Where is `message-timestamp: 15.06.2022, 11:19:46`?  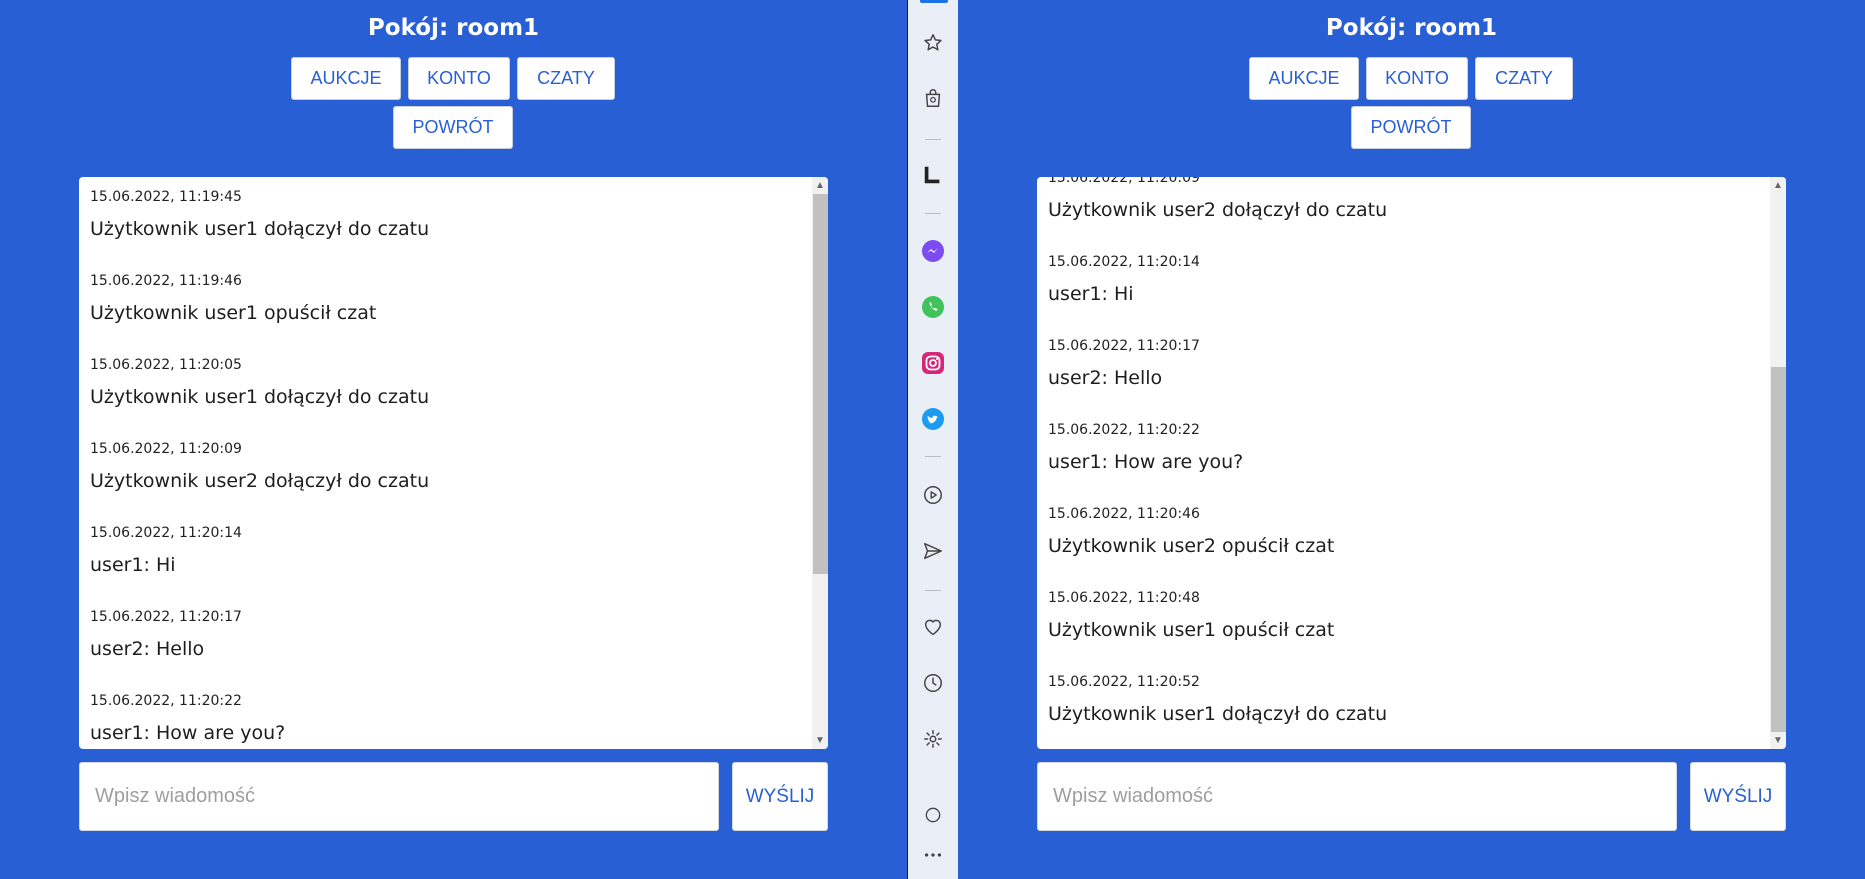
message-timestamp: 15.06.2022, 11:19:46 is located at coordinates (166, 281).